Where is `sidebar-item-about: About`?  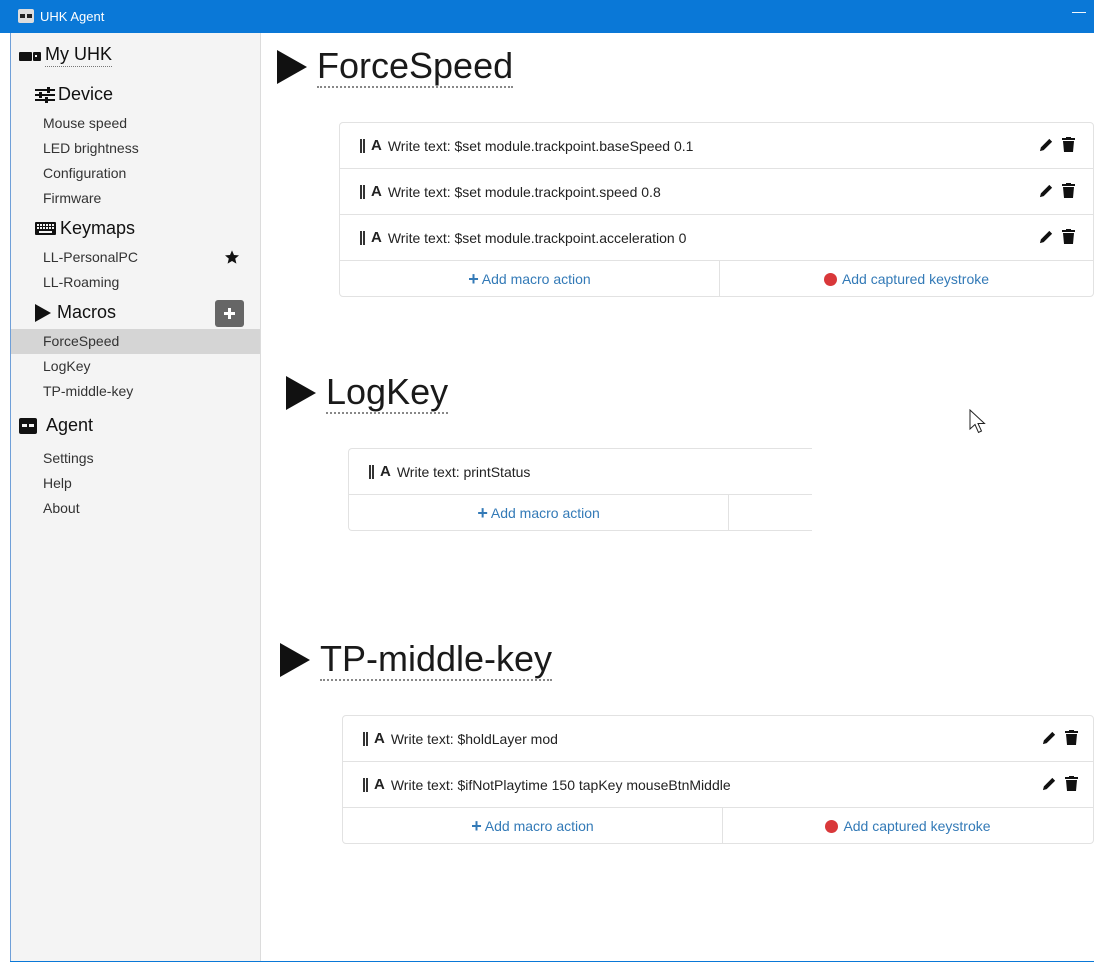
sidebar-item-about: About is located at coordinates (135, 508).